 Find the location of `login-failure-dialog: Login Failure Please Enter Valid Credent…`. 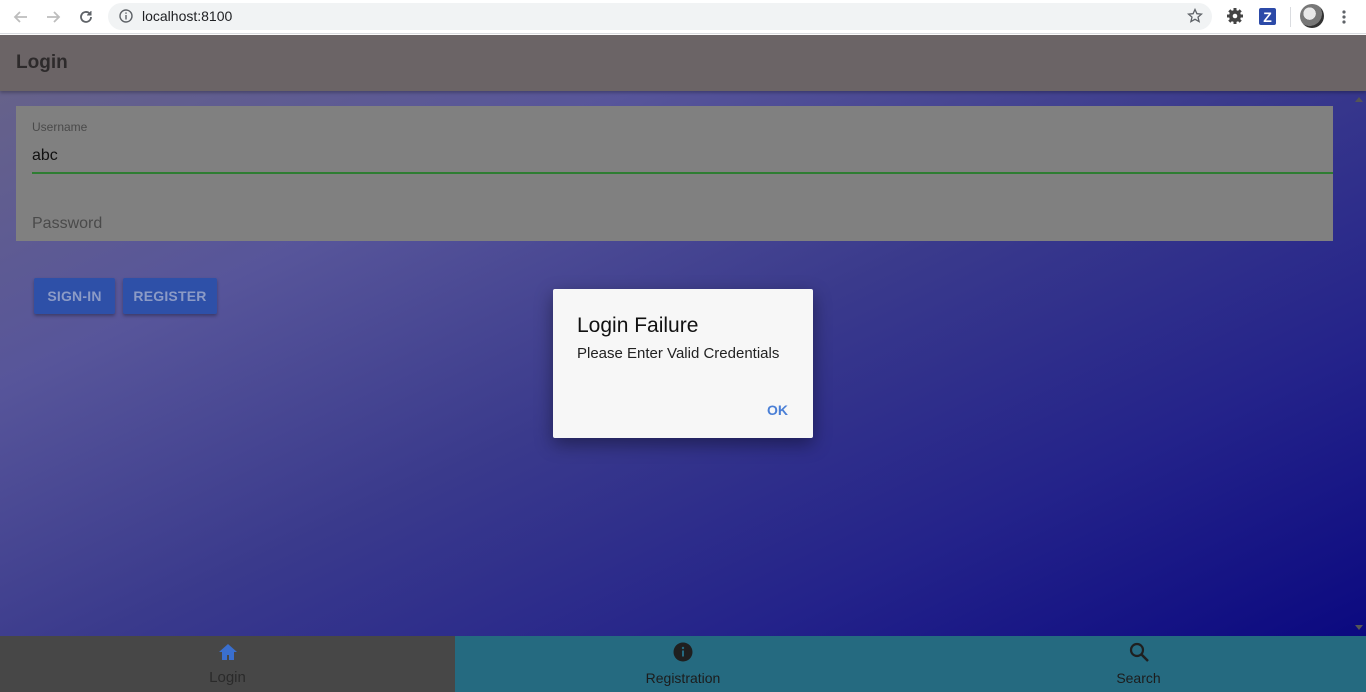

login-failure-dialog: Login Failure Please Enter Valid Credent… is located at coordinates (683, 363).